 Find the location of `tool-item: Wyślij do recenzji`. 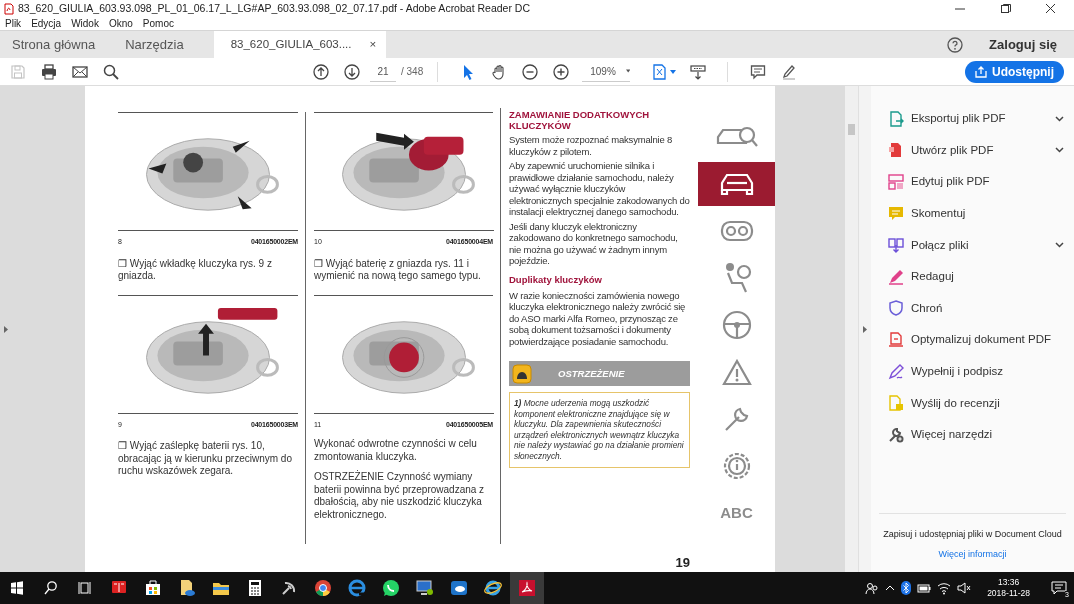

tool-item: Wyślij do recenzji is located at coordinates (972, 403).